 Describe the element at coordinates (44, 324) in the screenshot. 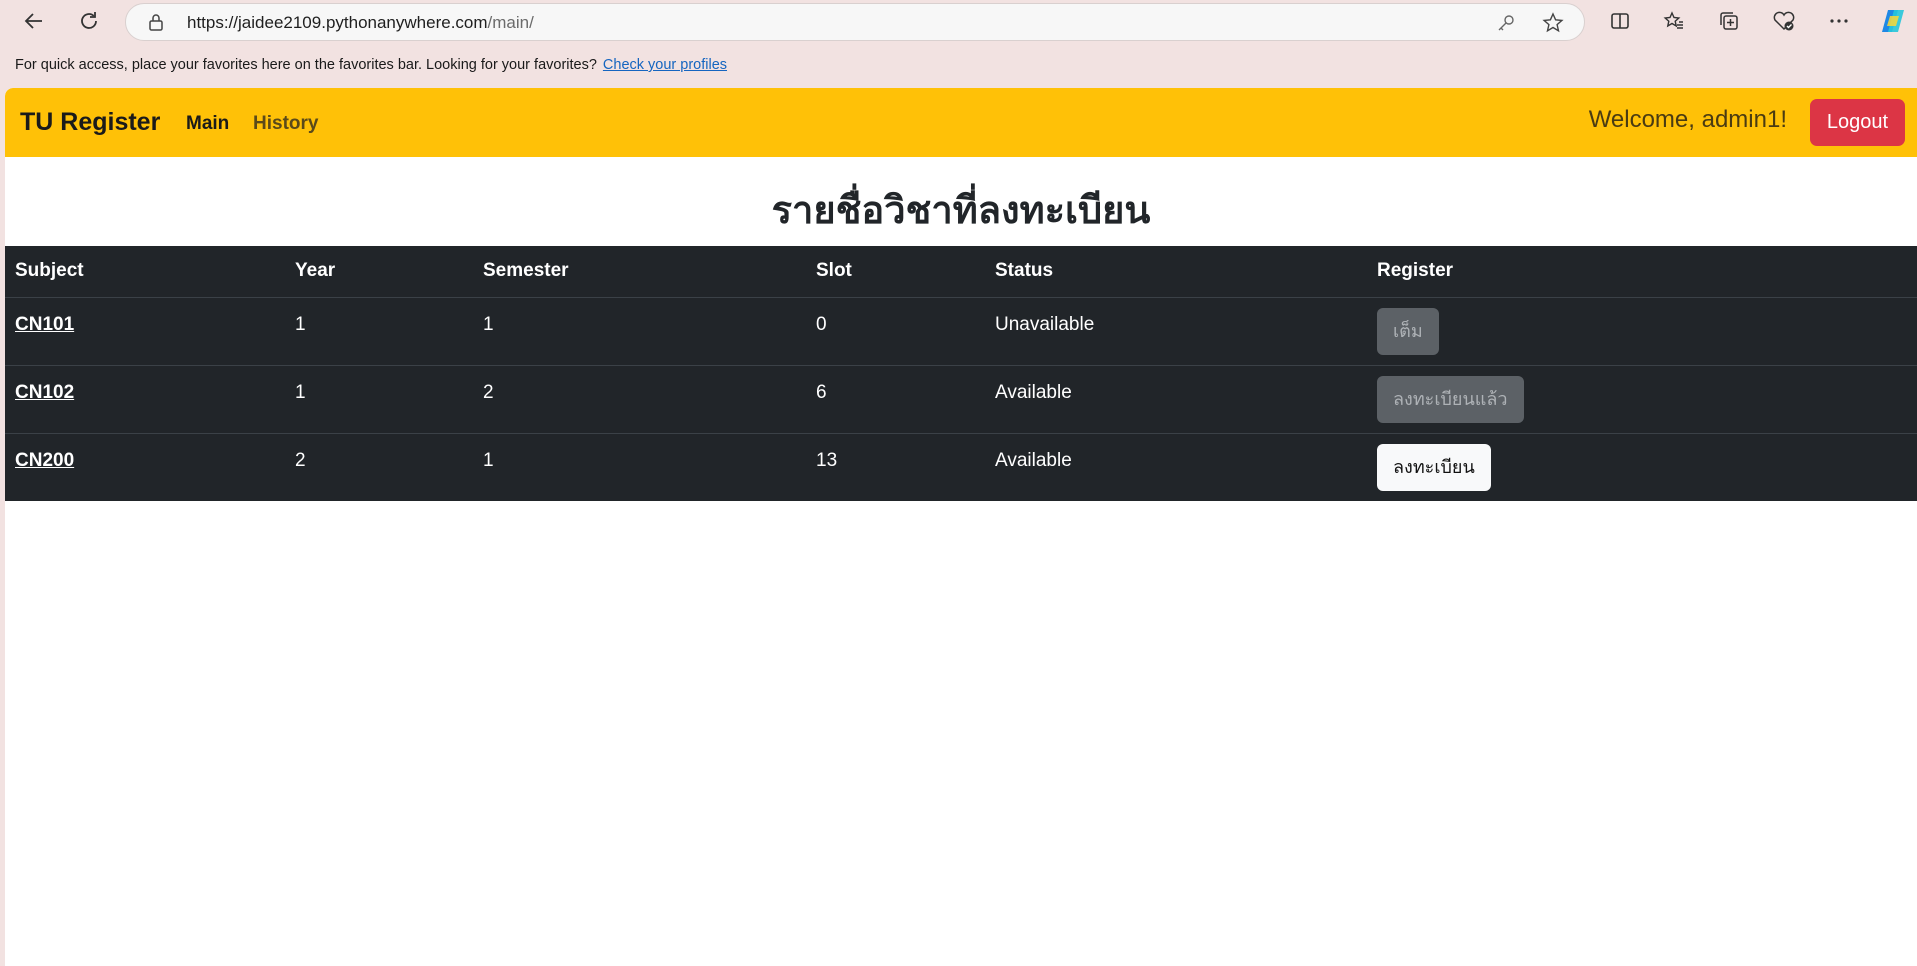

I see `subject-link: CN101` at that location.